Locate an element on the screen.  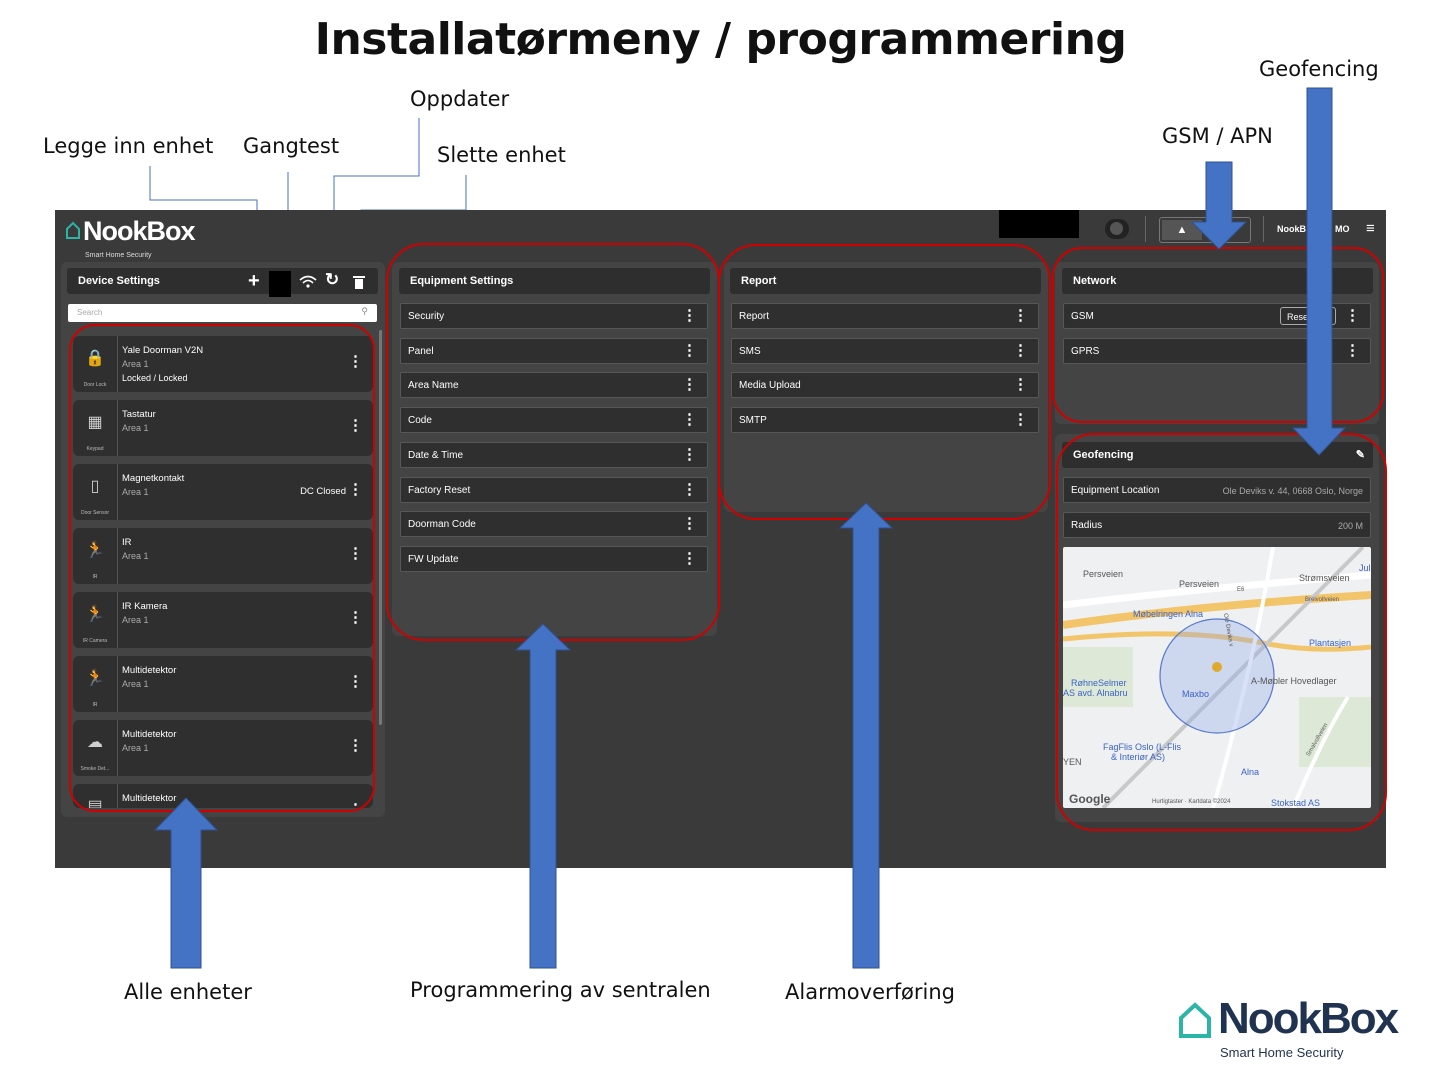
alarm-control: ▲ is located at coordinates (1205, 230).